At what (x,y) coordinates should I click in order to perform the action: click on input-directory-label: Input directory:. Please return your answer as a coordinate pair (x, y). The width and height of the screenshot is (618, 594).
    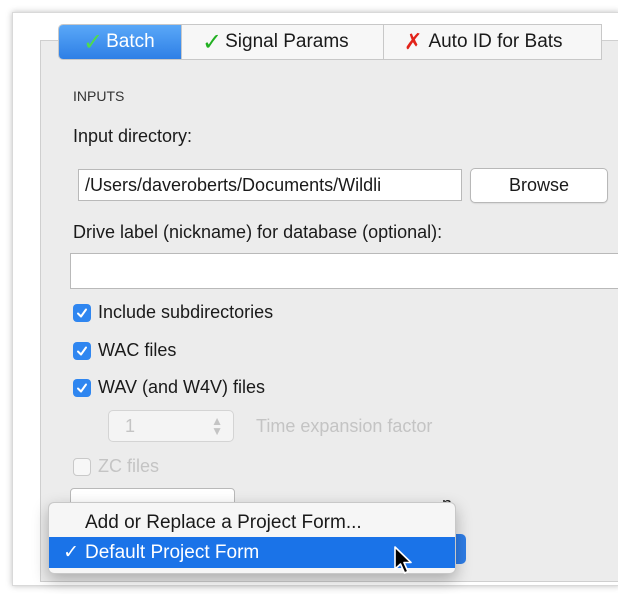
    Looking at the image, I should click on (133, 136).